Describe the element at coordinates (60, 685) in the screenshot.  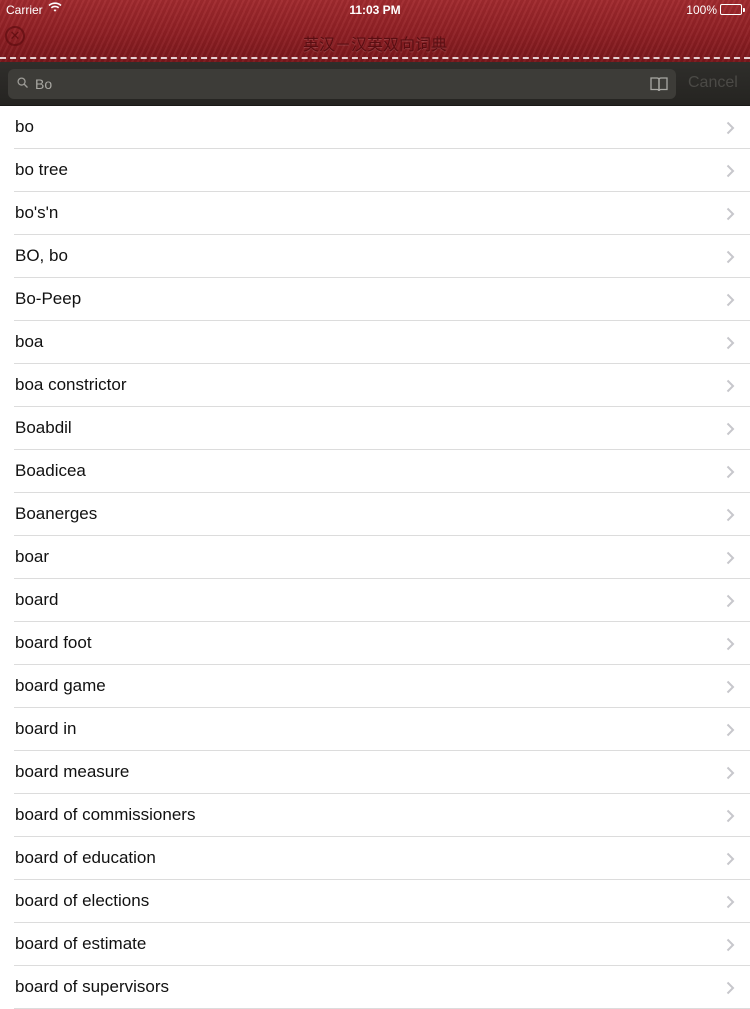
I see `list-item-label: board game` at that location.